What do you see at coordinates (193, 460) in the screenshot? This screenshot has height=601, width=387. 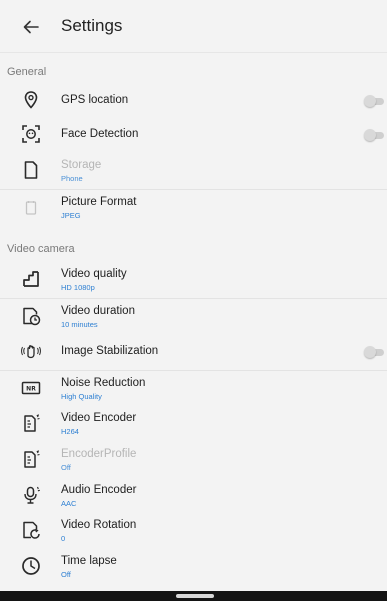 I see `setting-encoder-profile: EncoderProfile Off` at bounding box center [193, 460].